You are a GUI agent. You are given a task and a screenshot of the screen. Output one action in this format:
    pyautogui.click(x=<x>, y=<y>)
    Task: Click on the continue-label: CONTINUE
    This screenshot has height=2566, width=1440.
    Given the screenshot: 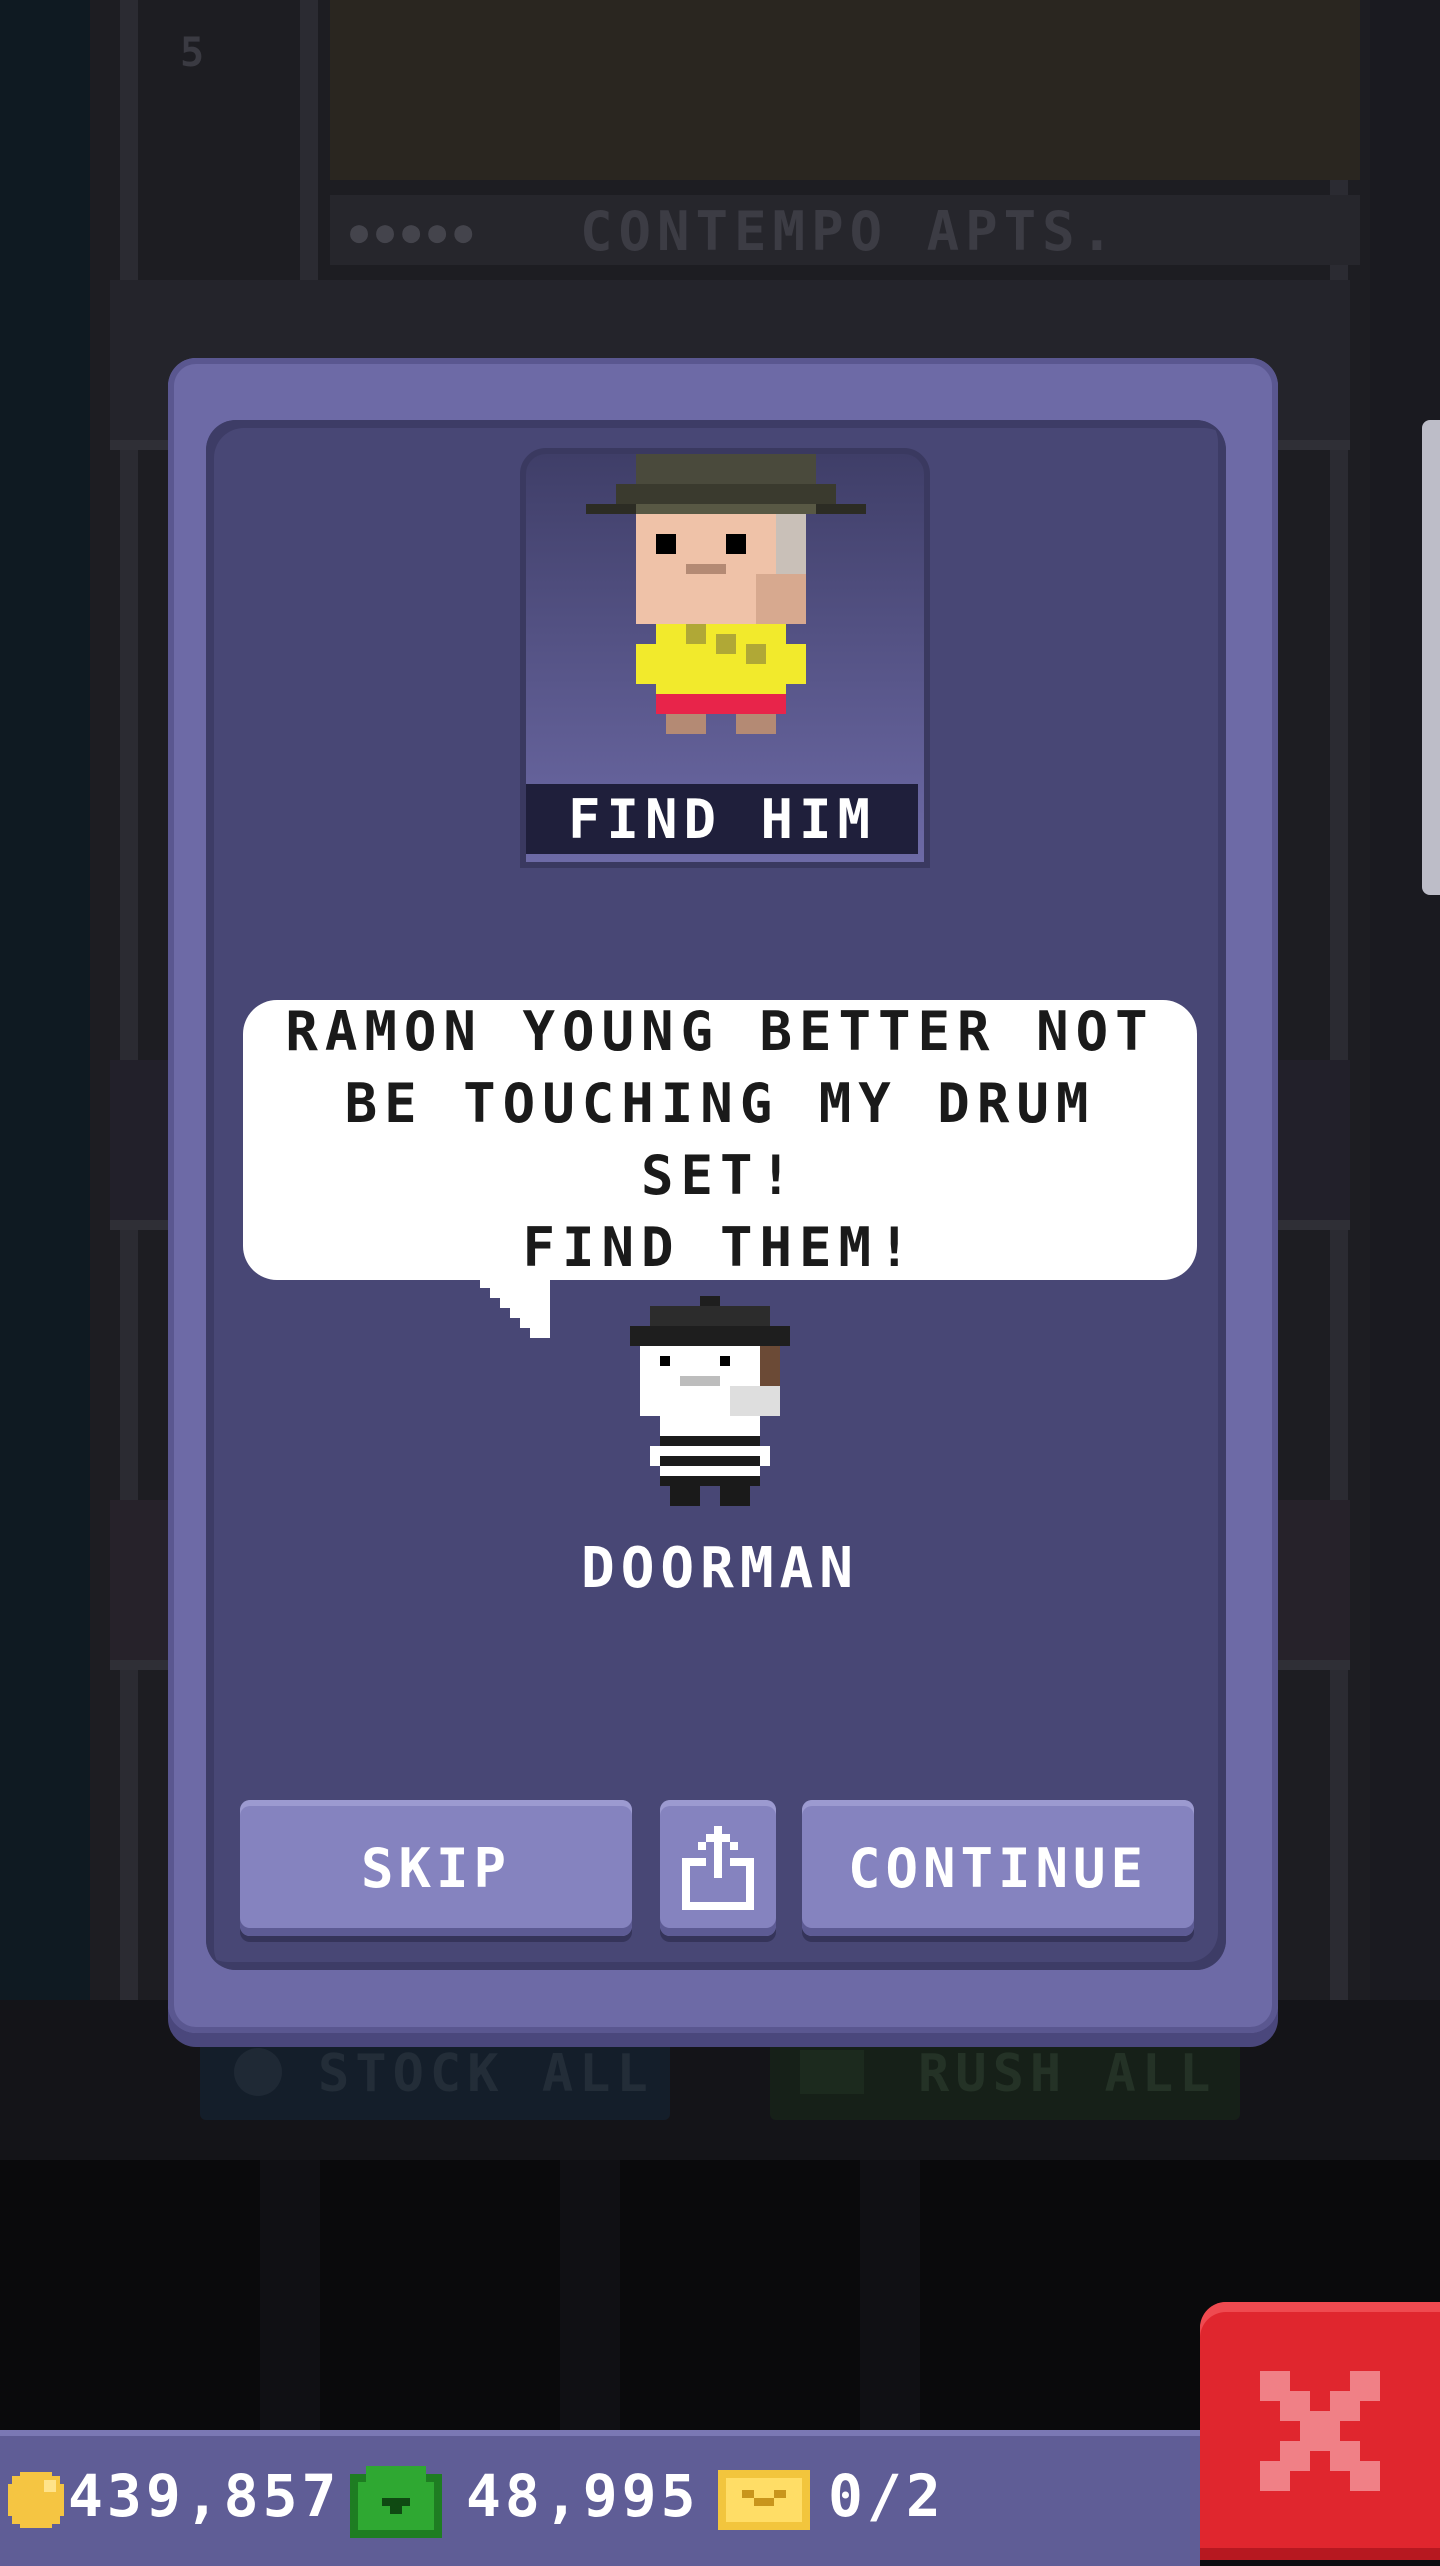 What is the action you would take?
    pyautogui.click(x=998, y=1868)
    